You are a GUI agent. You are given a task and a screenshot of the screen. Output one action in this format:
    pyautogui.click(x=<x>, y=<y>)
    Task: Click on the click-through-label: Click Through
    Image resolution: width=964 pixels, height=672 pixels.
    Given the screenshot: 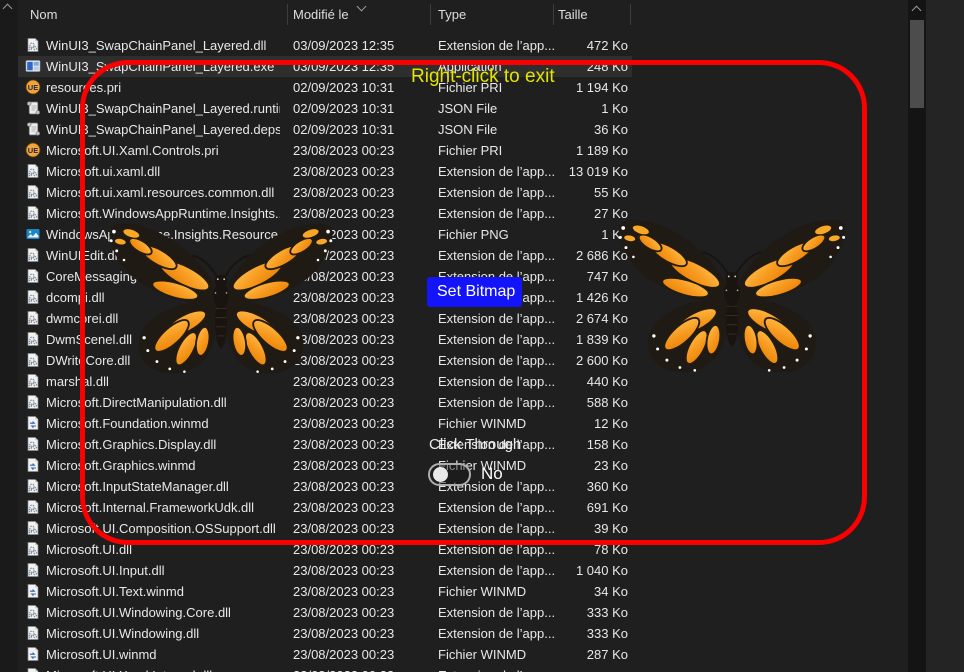 What is the action you would take?
    pyautogui.click(x=475, y=444)
    